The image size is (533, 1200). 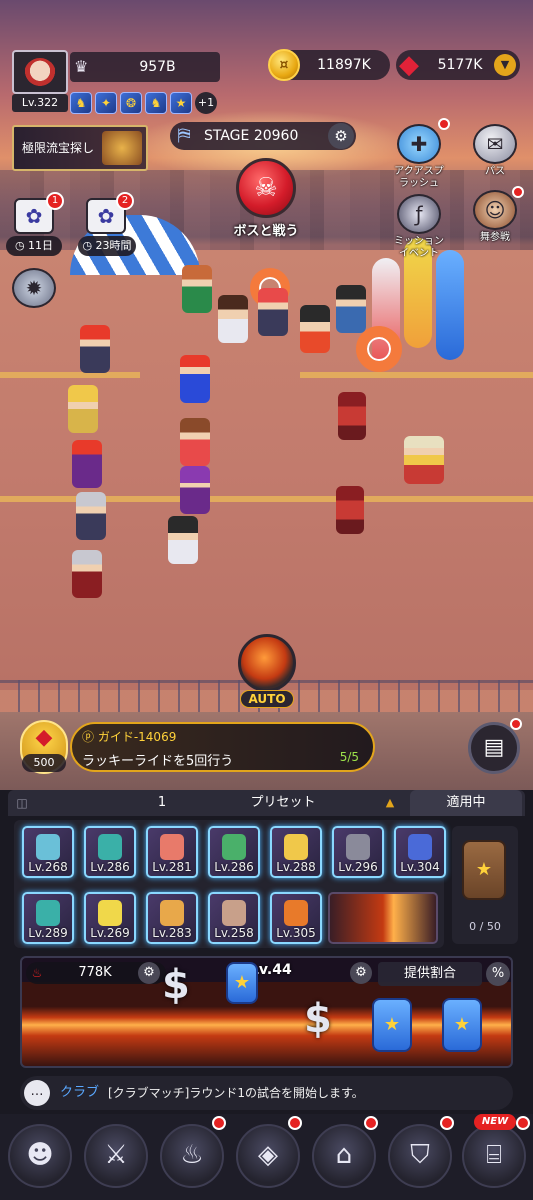 I want to click on nav-upgrade: ♨, so click(x=192, y=1156).